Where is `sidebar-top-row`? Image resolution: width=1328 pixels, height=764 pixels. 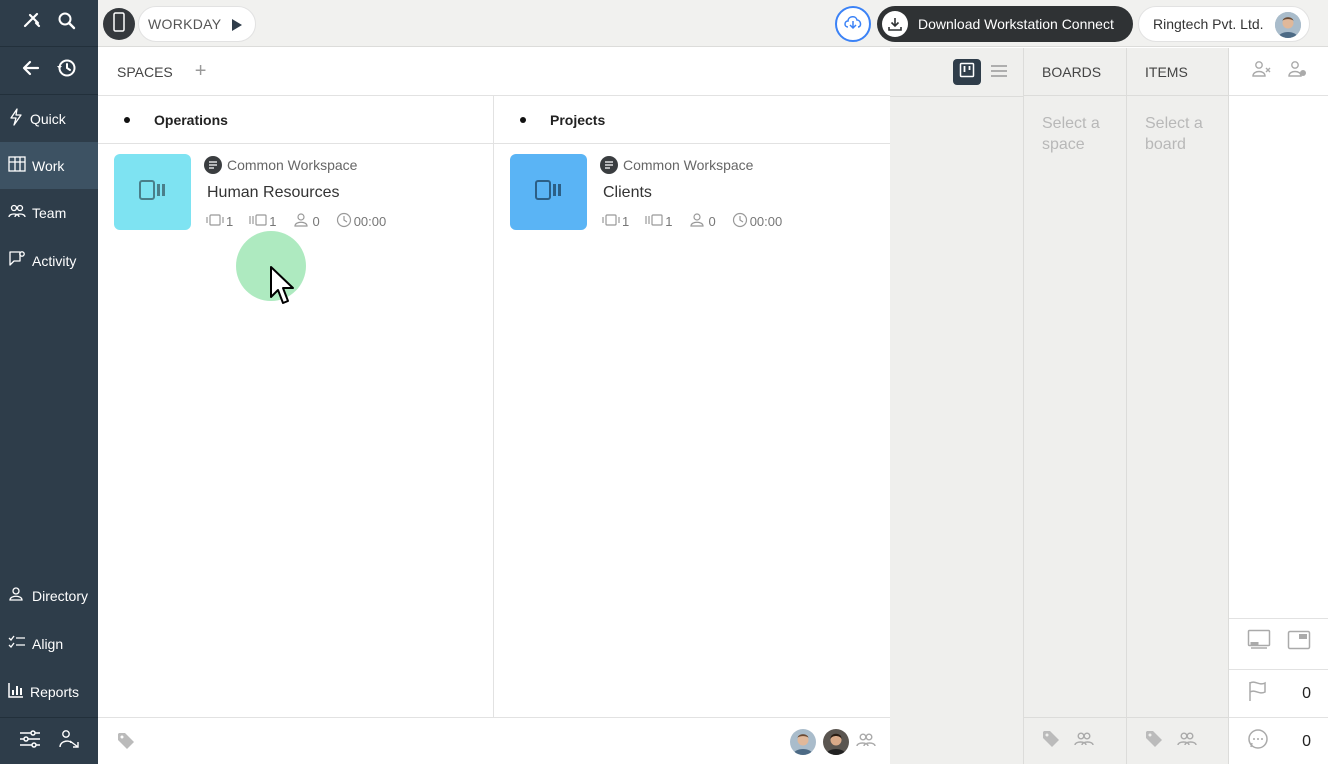 sidebar-top-row is located at coordinates (49, 23).